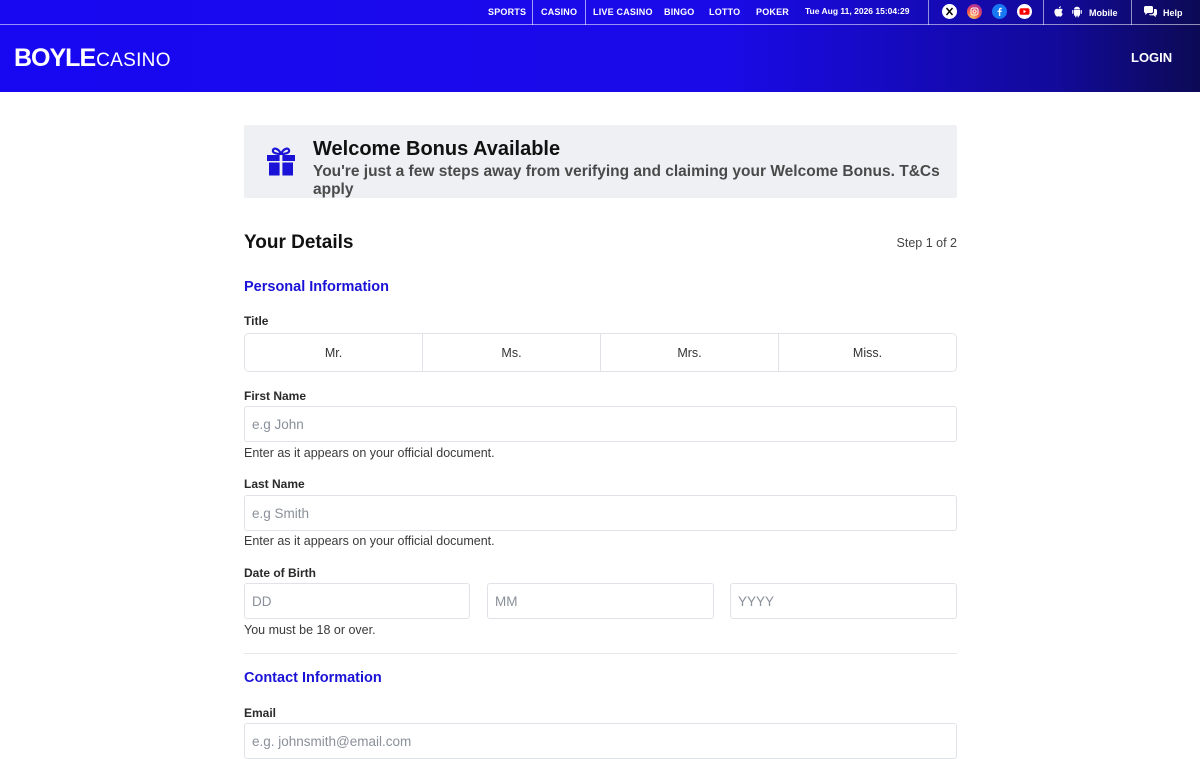 The image size is (1200, 759). Describe the element at coordinates (974, 11) in the screenshot. I see `instagram-icon` at that location.